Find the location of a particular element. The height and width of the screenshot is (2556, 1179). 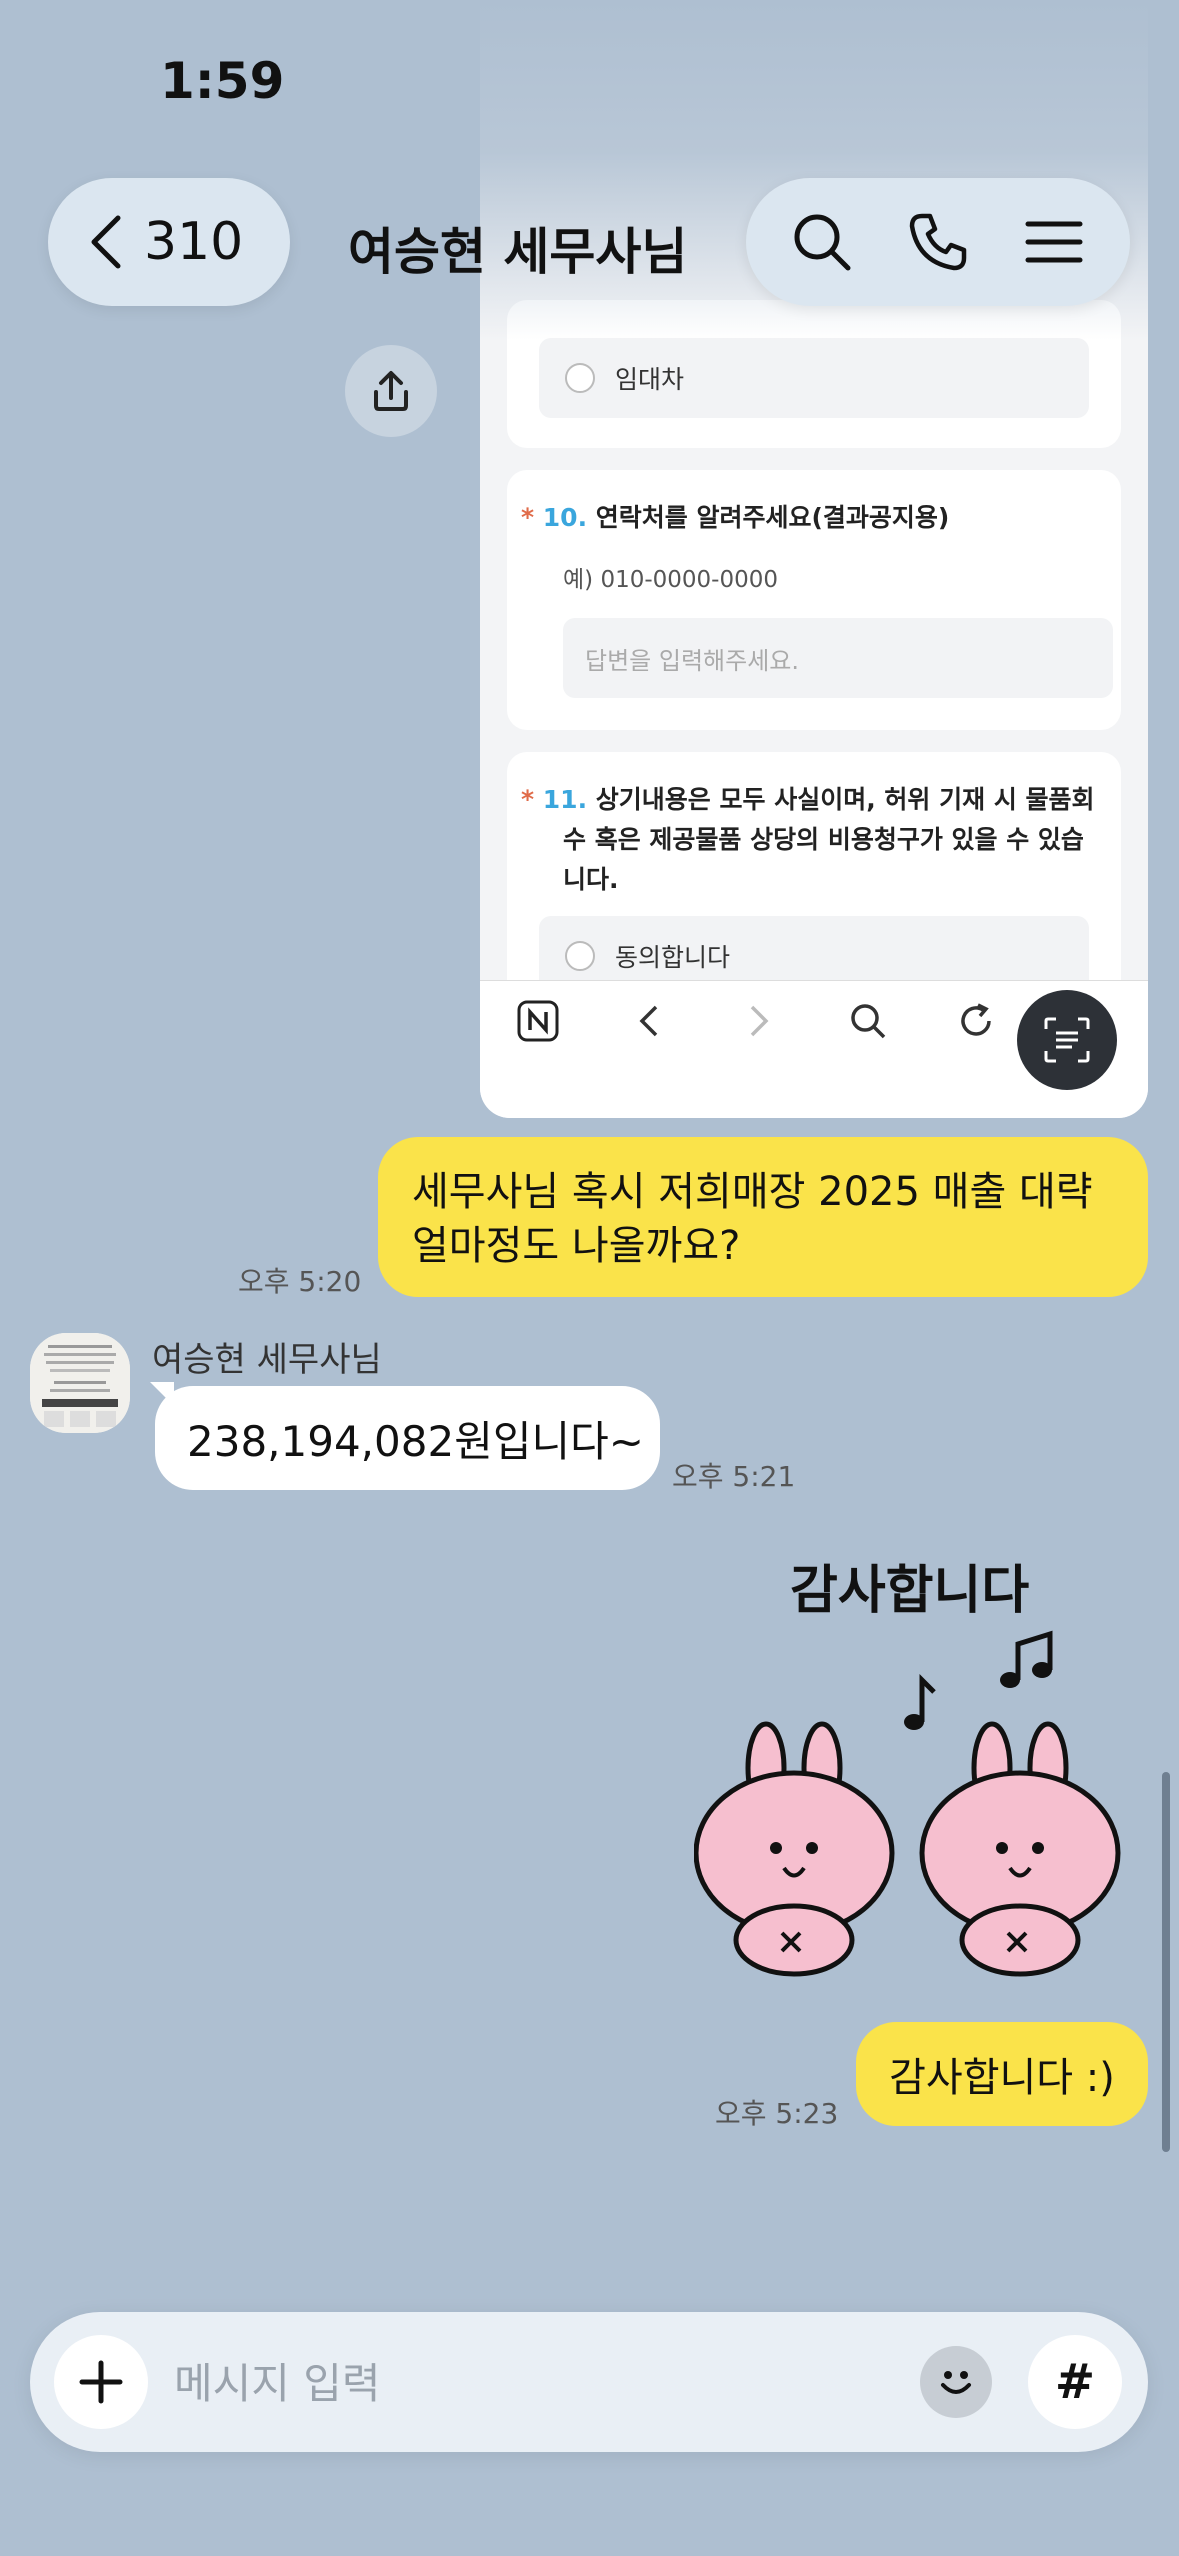

my-message-bubble: 감사합니다 :) is located at coordinates (1002, 2074).